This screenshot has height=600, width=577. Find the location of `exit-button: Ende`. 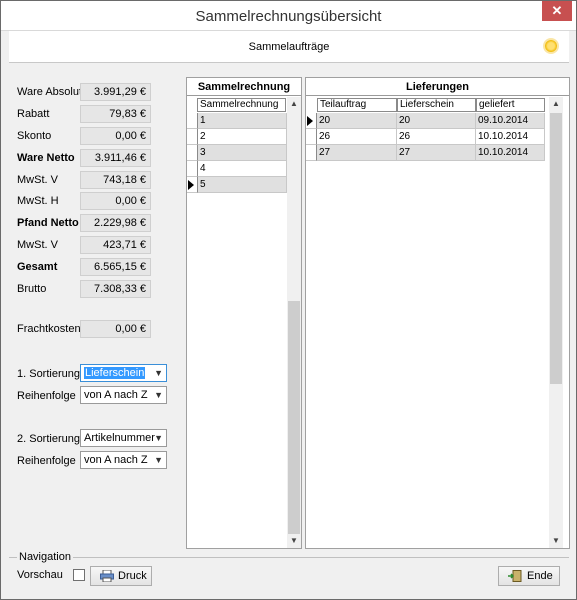

exit-button: Ende is located at coordinates (529, 576).